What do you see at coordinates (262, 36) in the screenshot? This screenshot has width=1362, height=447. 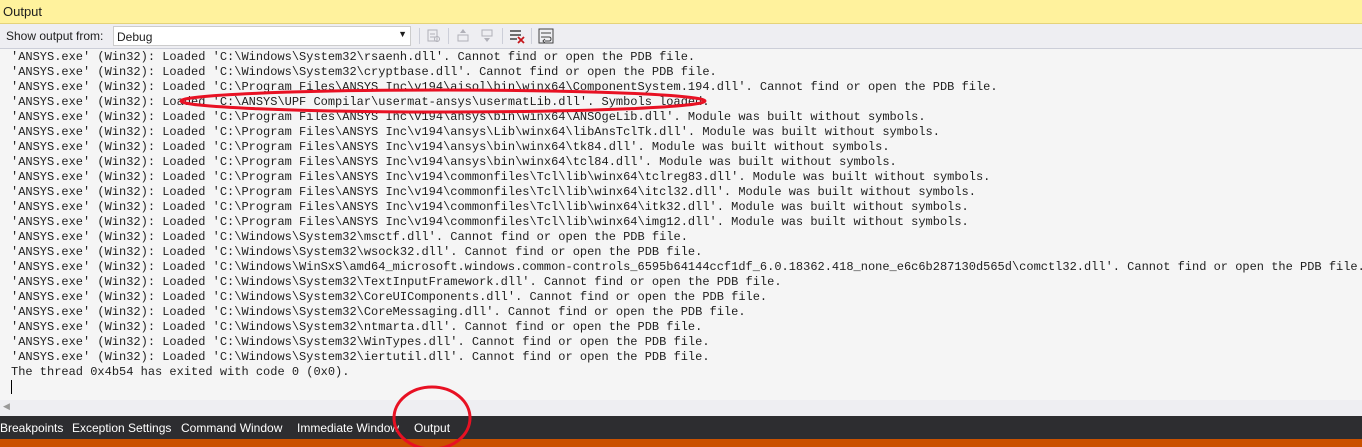 I see `output-source-dropdown: Debug ▼` at bounding box center [262, 36].